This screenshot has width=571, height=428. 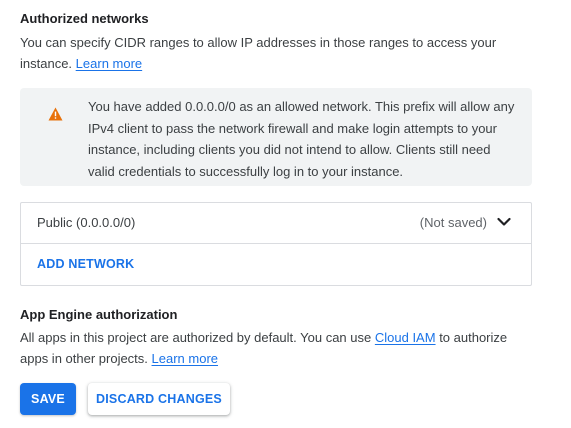 I want to click on save-button: SAVE, so click(x=48, y=399).